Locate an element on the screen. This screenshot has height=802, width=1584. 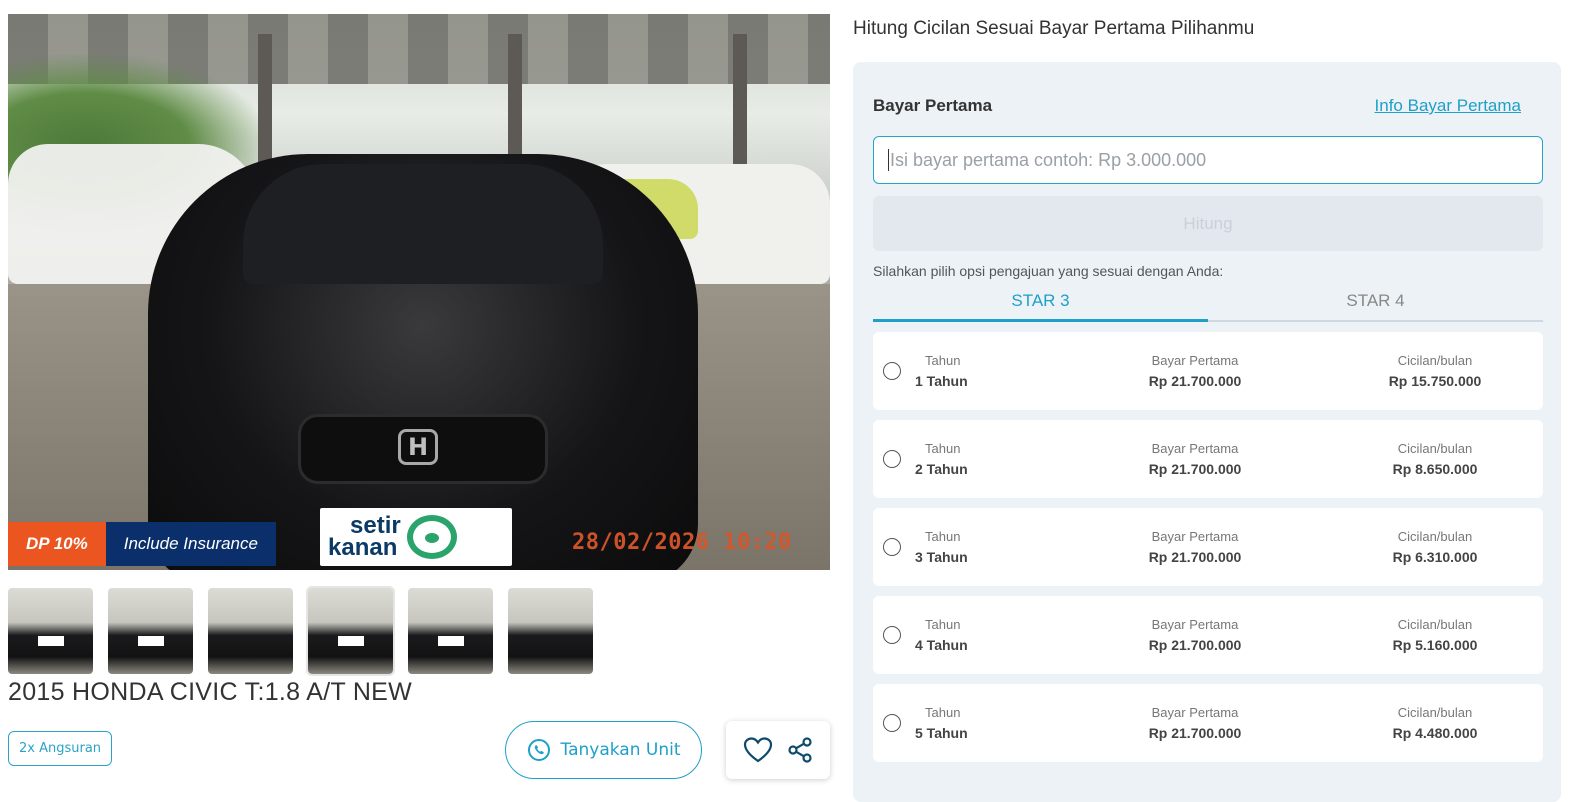
text-caret is located at coordinates (888, 160).